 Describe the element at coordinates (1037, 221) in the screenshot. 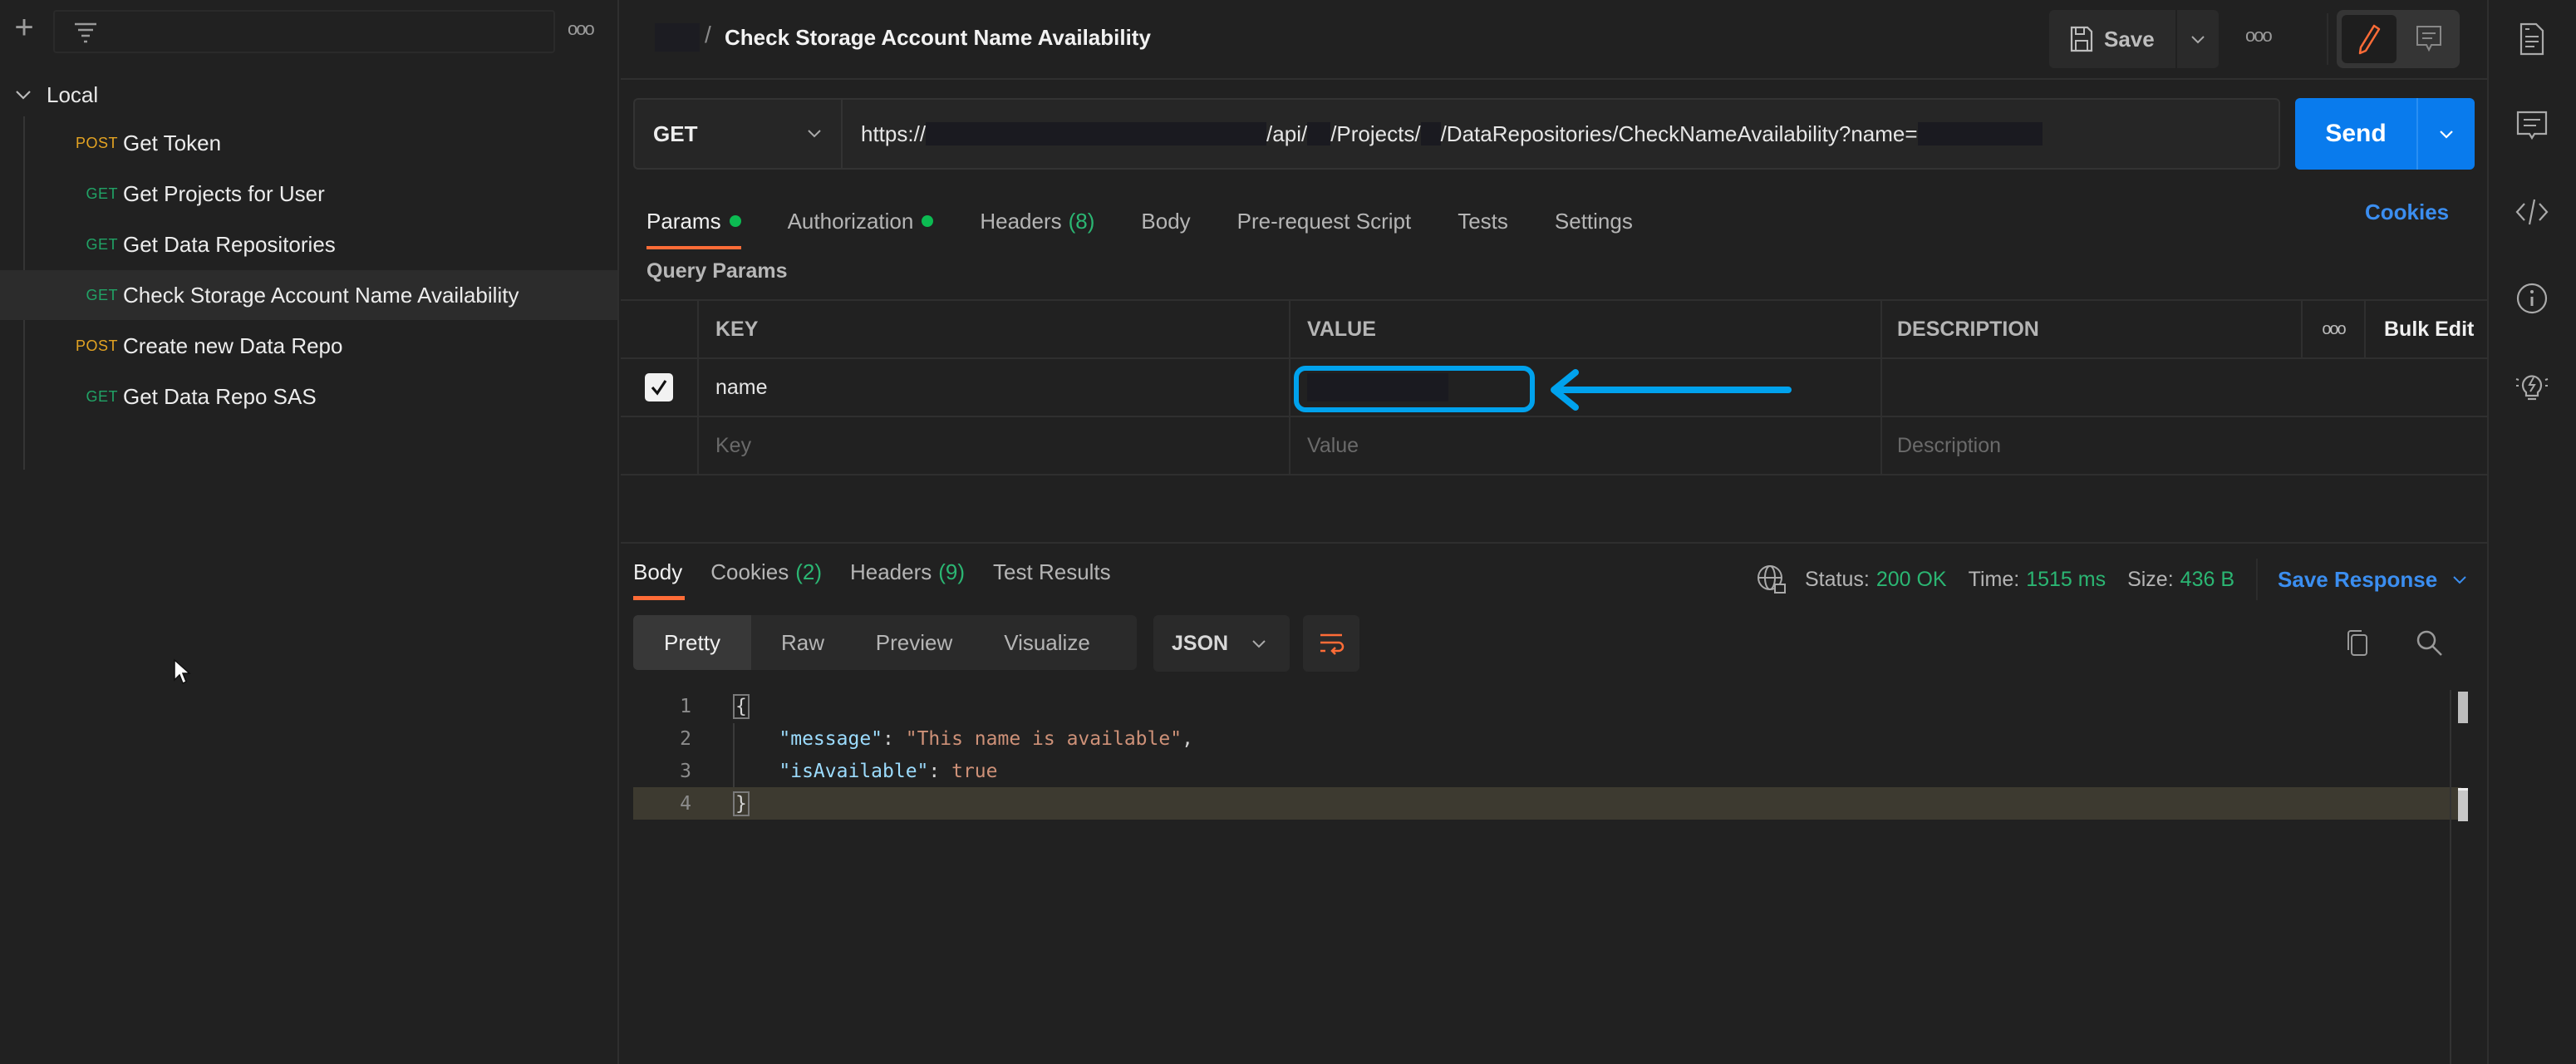

I see `tab-headers: Headers (8)` at that location.